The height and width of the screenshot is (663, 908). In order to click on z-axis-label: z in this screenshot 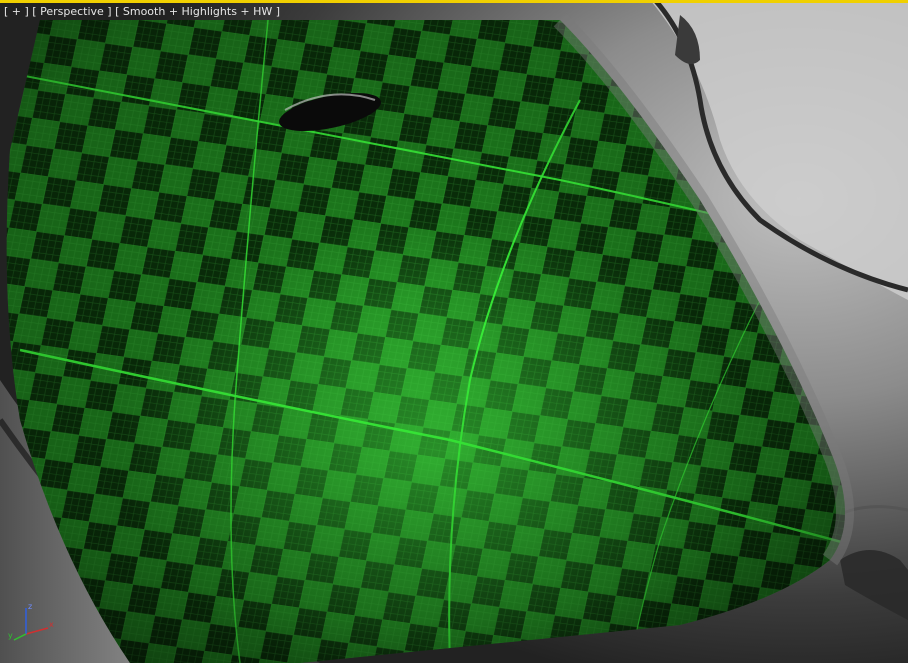, I will do `click(30, 606)`.